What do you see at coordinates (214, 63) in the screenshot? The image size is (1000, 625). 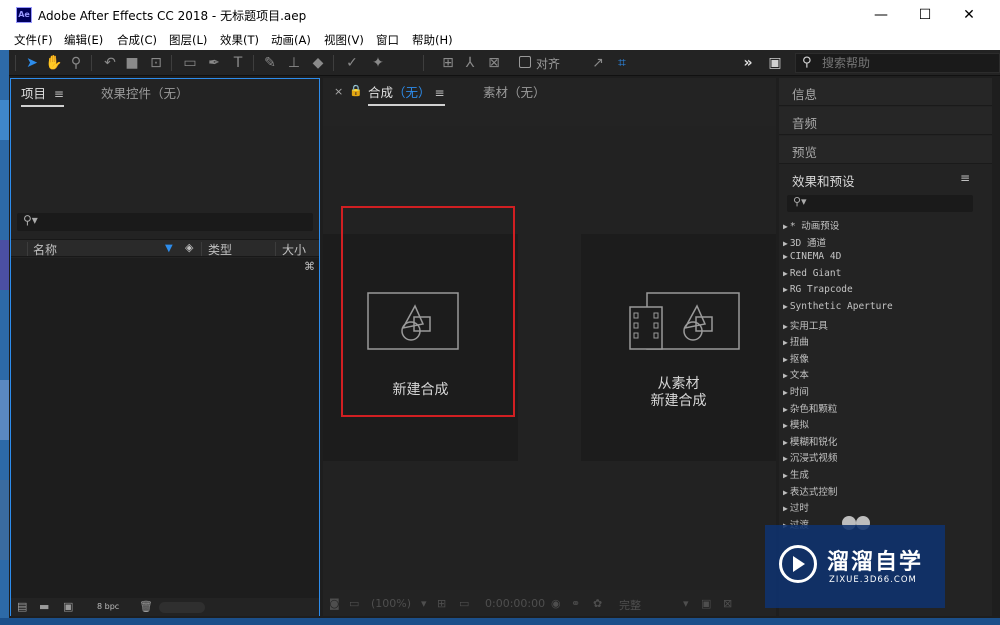 I see `pen-tool-icon: ✒` at bounding box center [214, 63].